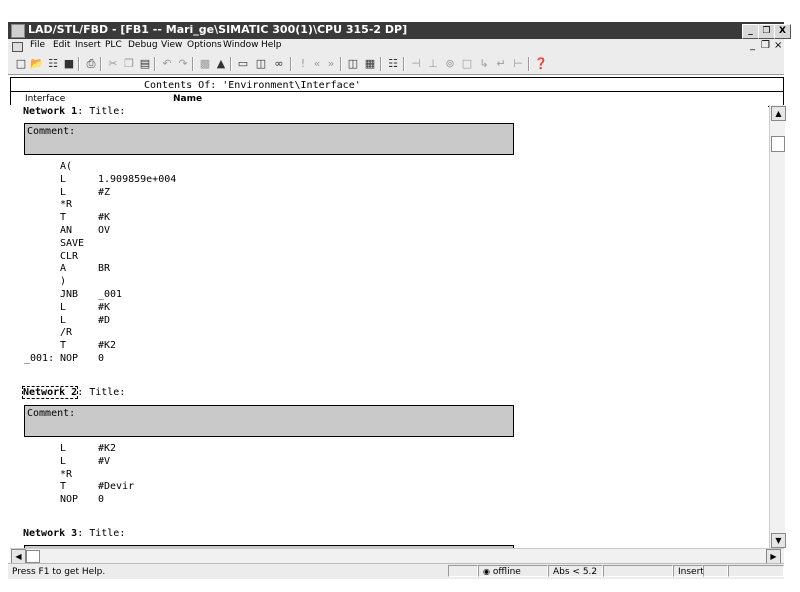 Image resolution: width=800 pixels, height=592 pixels. What do you see at coordinates (39, 358) in the screenshot?
I see `jump-label: _001:` at bounding box center [39, 358].